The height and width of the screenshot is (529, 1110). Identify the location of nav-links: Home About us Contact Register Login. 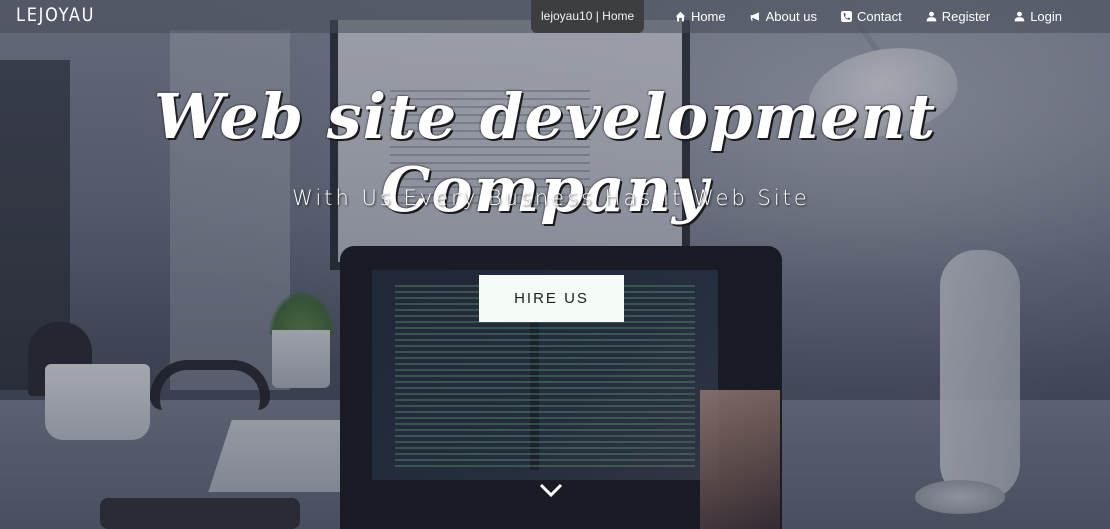
(868, 16).